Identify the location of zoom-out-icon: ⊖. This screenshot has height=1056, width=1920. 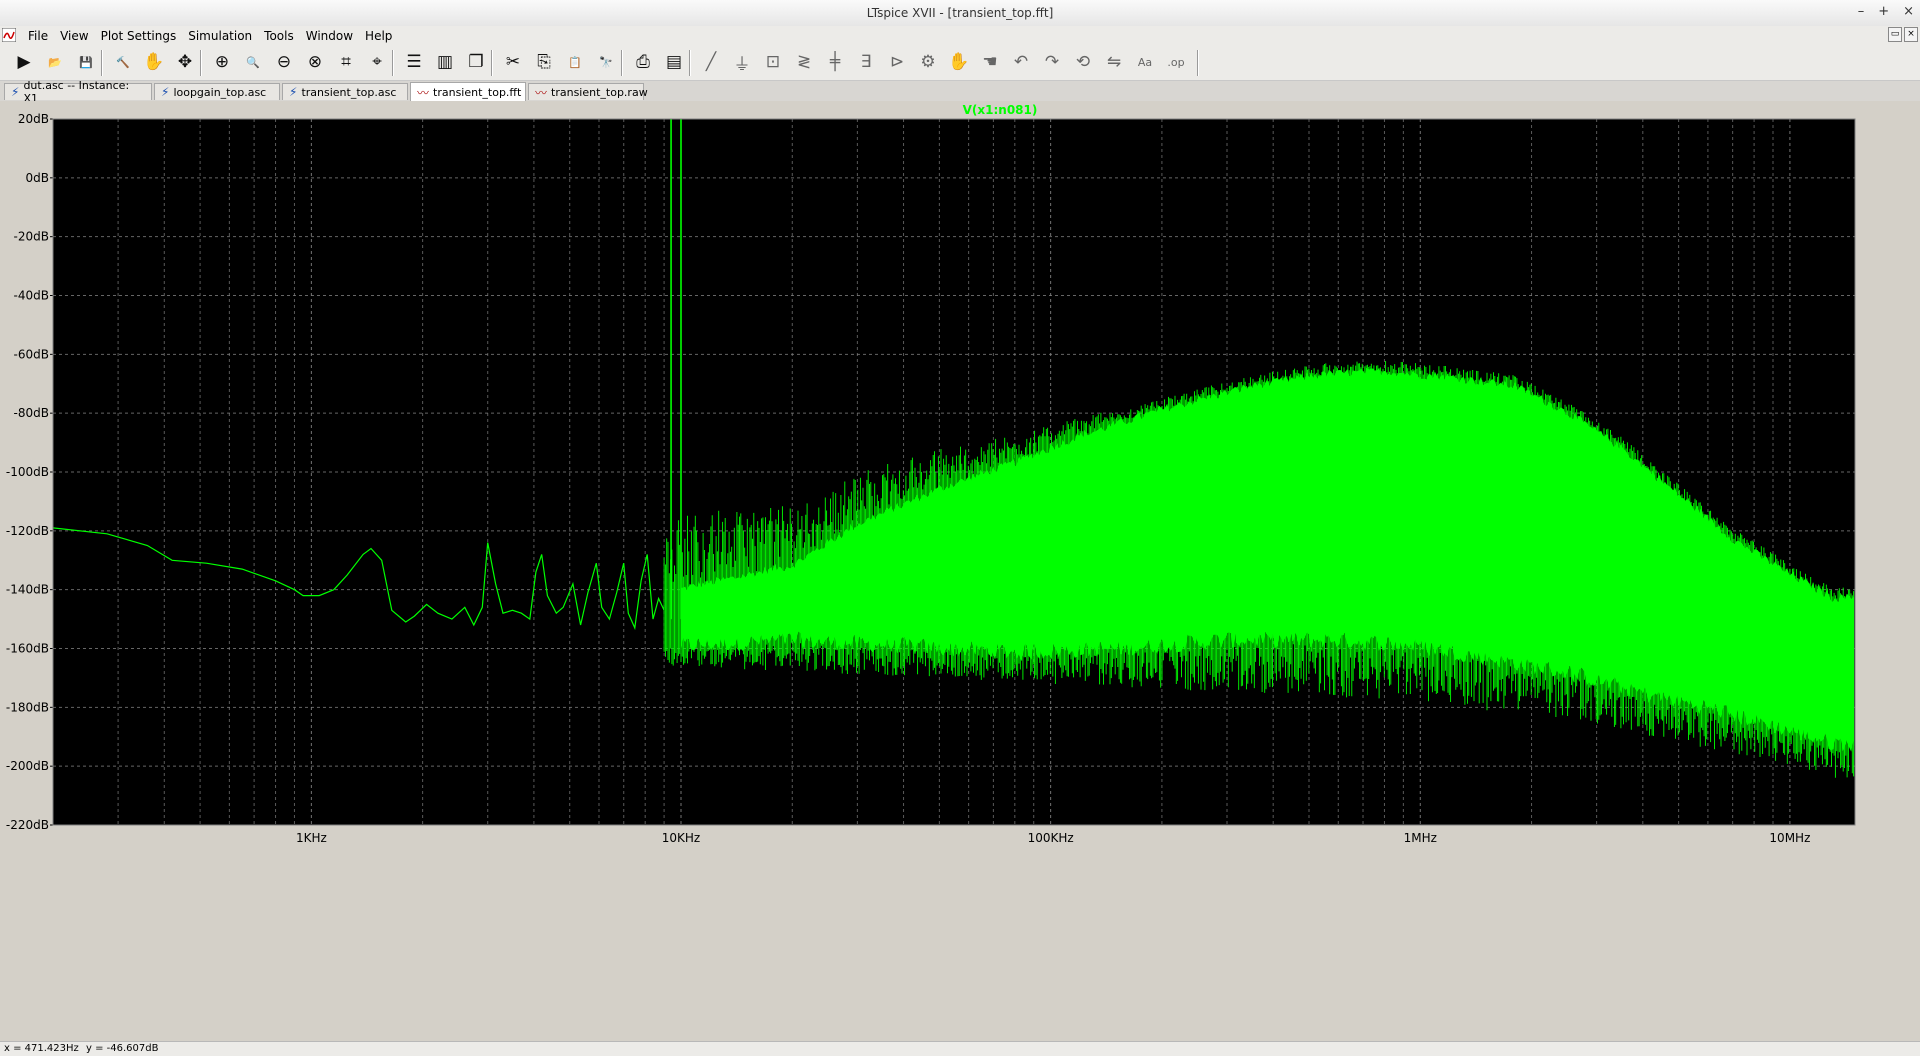
(284, 62).